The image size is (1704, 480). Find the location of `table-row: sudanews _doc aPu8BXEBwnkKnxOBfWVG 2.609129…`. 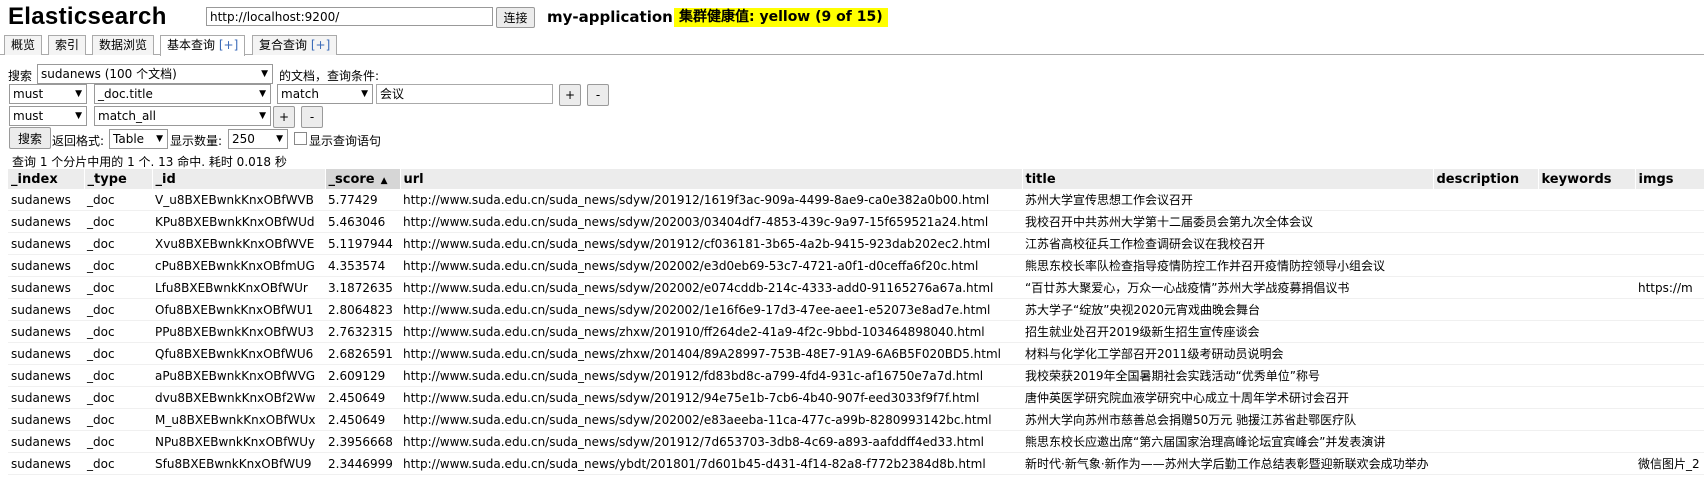

table-row: sudanews _doc aPu8BXEBwnkKnxOBfWVG 2.609129… is located at coordinates (856, 375).